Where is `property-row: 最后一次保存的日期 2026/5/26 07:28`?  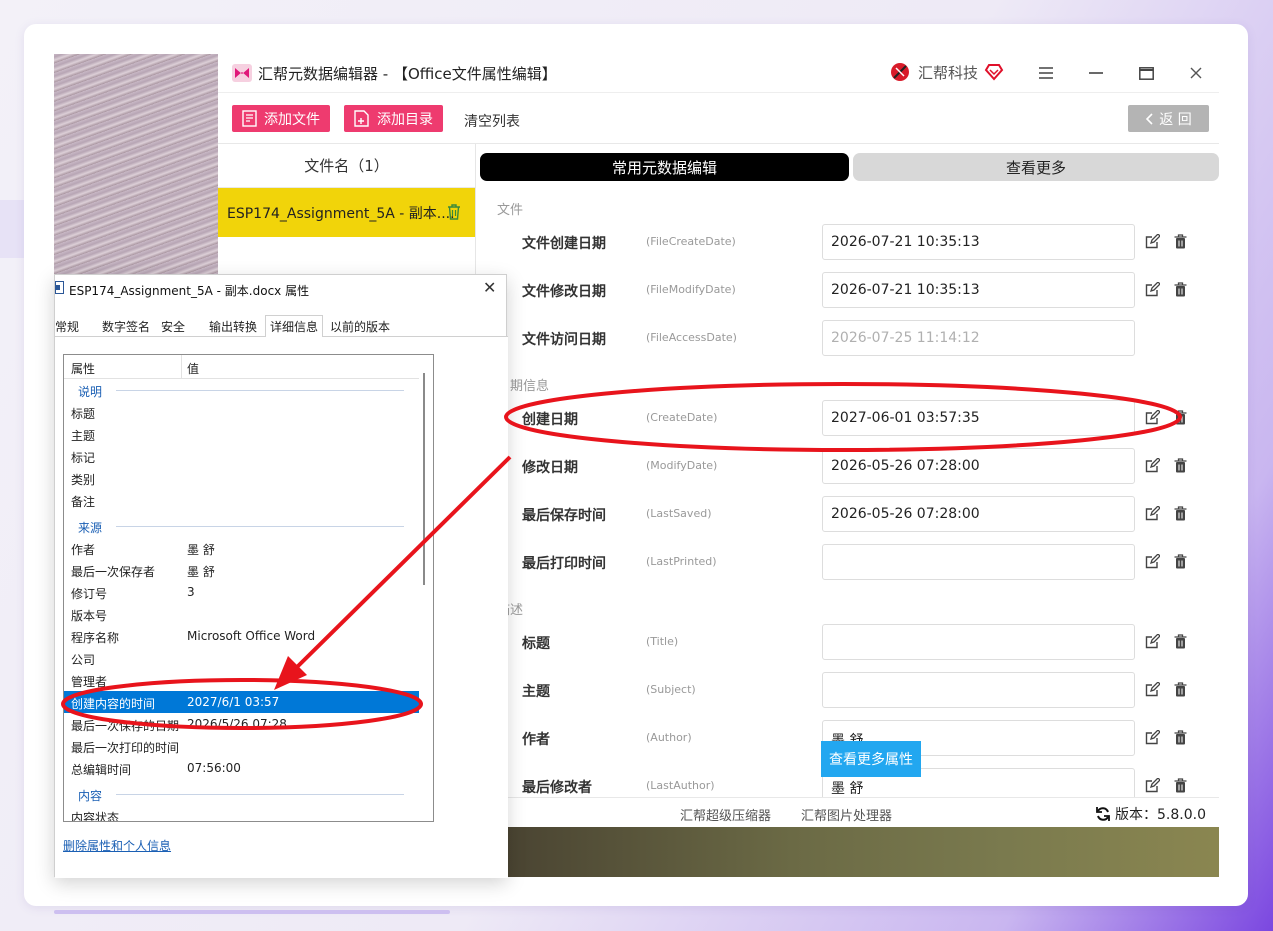
property-row: 最后一次保存的日期 2026/5/26 07:28 is located at coordinates (241, 724).